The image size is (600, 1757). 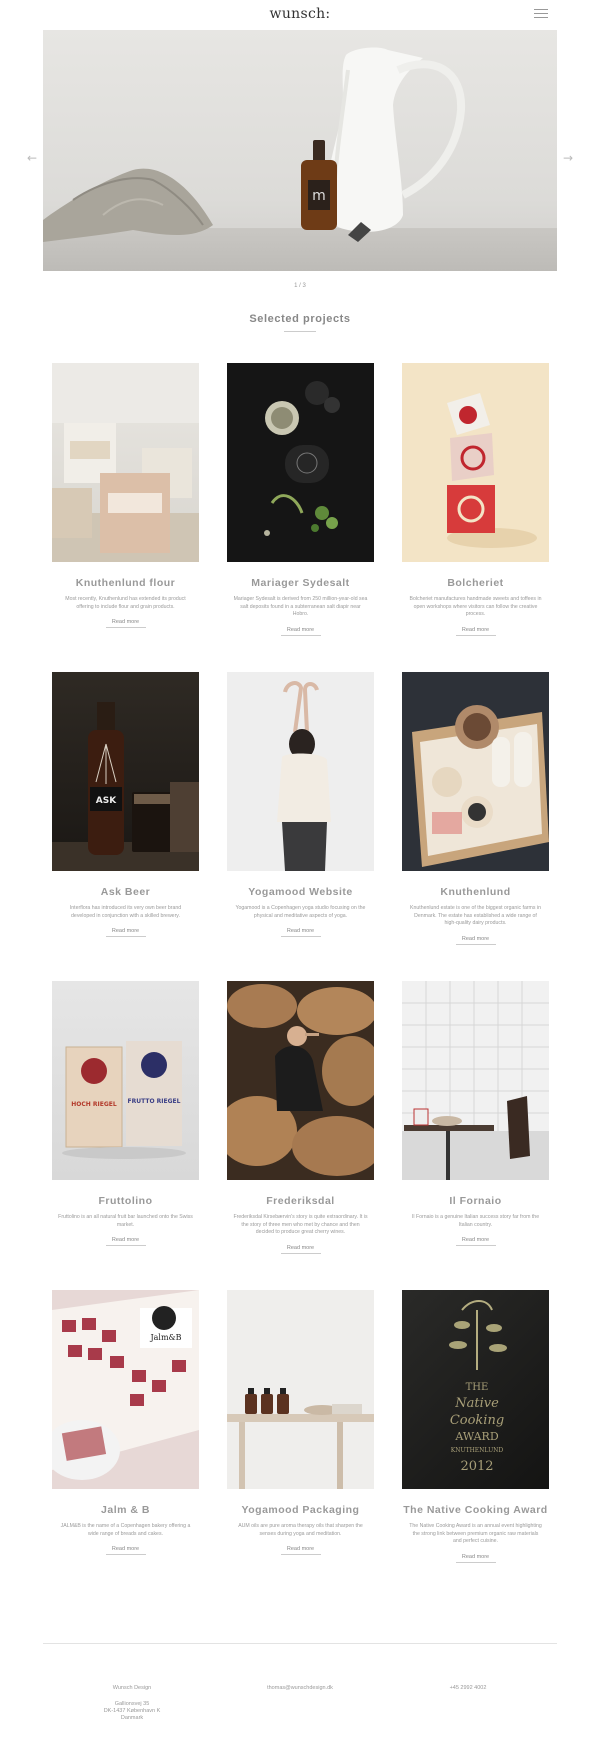 I want to click on svg-text: FRUTTO RIEGEL, so click(x=154, y=1101).